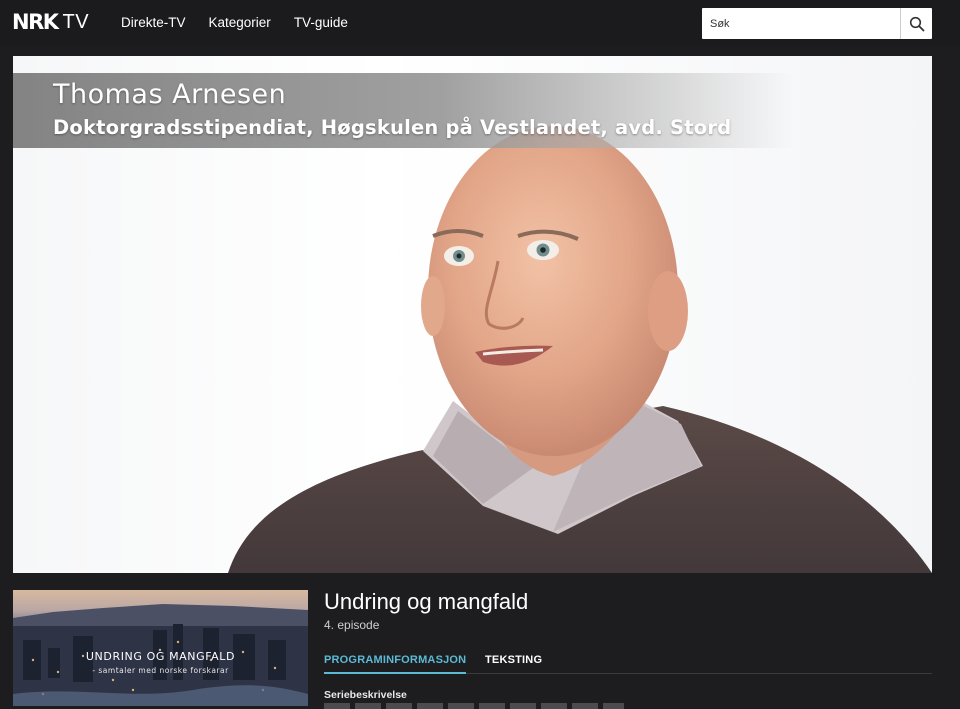 Image resolution: width=960 pixels, height=709 pixels. What do you see at coordinates (365, 695) in the screenshot?
I see `series-description-label: Seriebeskrivelse` at bounding box center [365, 695].